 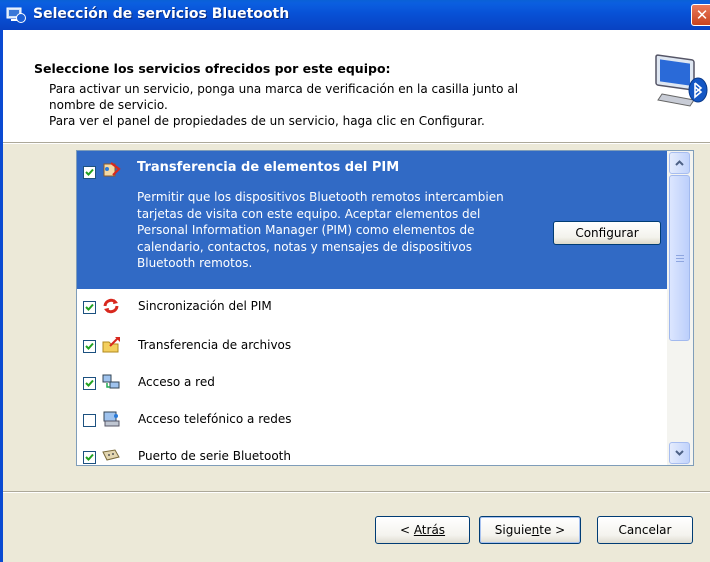 What do you see at coordinates (108, 105) in the screenshot?
I see `header-instruction-2: nombre de servicio.` at bounding box center [108, 105].